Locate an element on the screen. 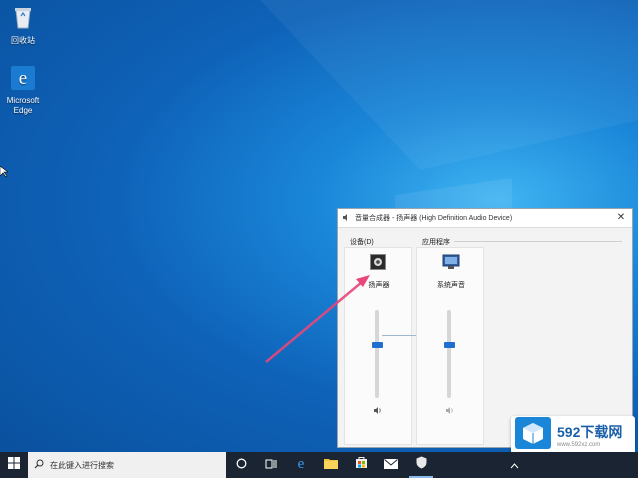  mouse-cursor-icon is located at coordinates (4, 172).